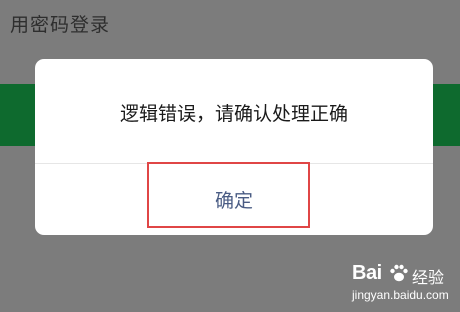 This screenshot has width=460, height=312. What do you see at coordinates (233, 114) in the screenshot?
I see `dialog-message: 逻辑错误，请确认处理正确` at bounding box center [233, 114].